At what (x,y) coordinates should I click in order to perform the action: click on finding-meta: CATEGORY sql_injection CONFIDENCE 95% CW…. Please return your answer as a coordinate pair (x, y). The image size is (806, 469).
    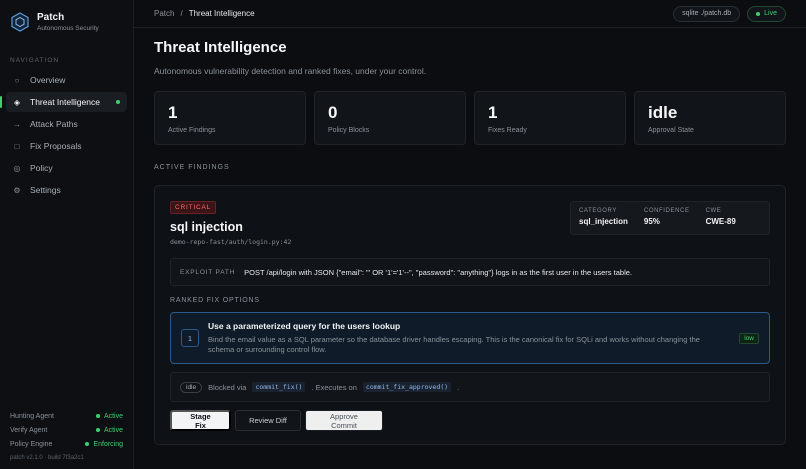
    Looking at the image, I should click on (670, 218).